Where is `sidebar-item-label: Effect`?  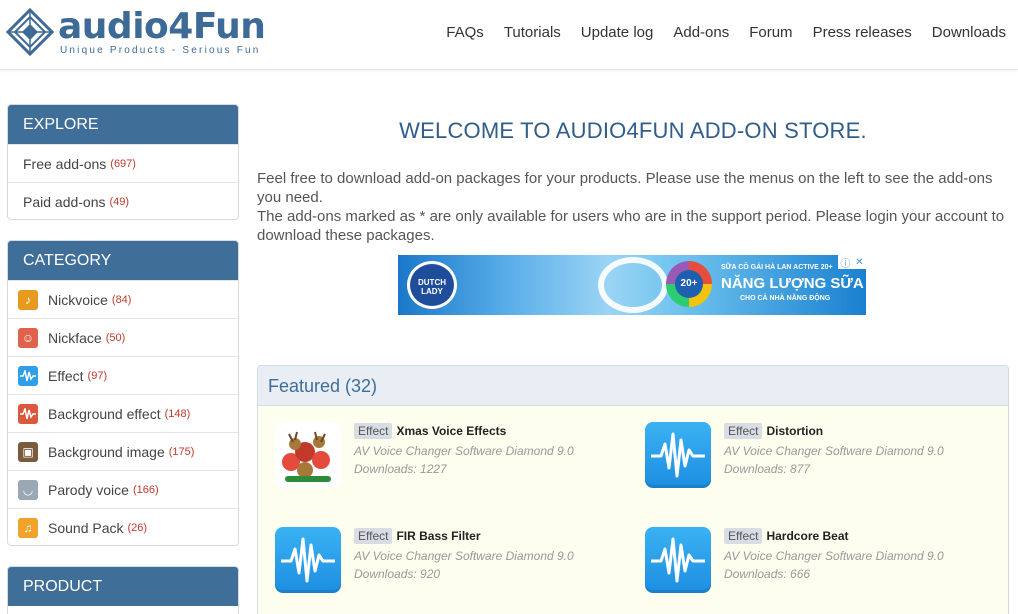
sidebar-item-label: Effect is located at coordinates (66, 375).